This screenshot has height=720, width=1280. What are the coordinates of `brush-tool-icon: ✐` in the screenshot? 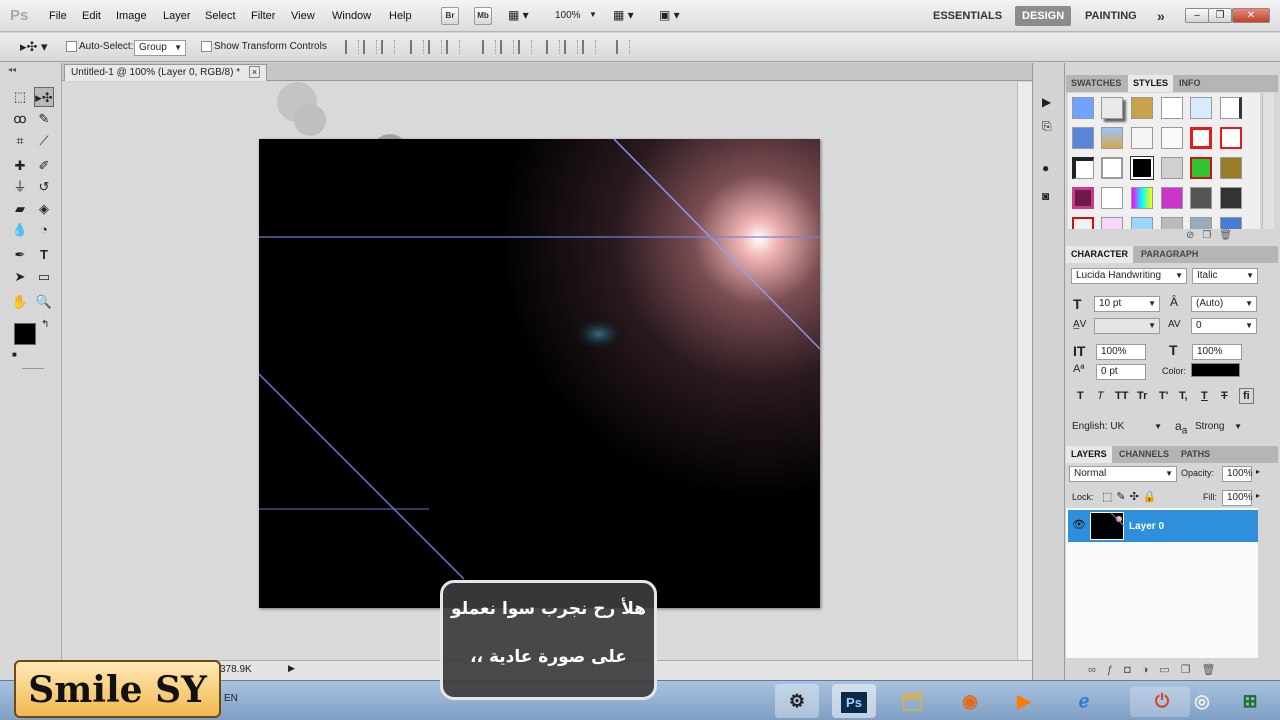 It's located at (44, 166).